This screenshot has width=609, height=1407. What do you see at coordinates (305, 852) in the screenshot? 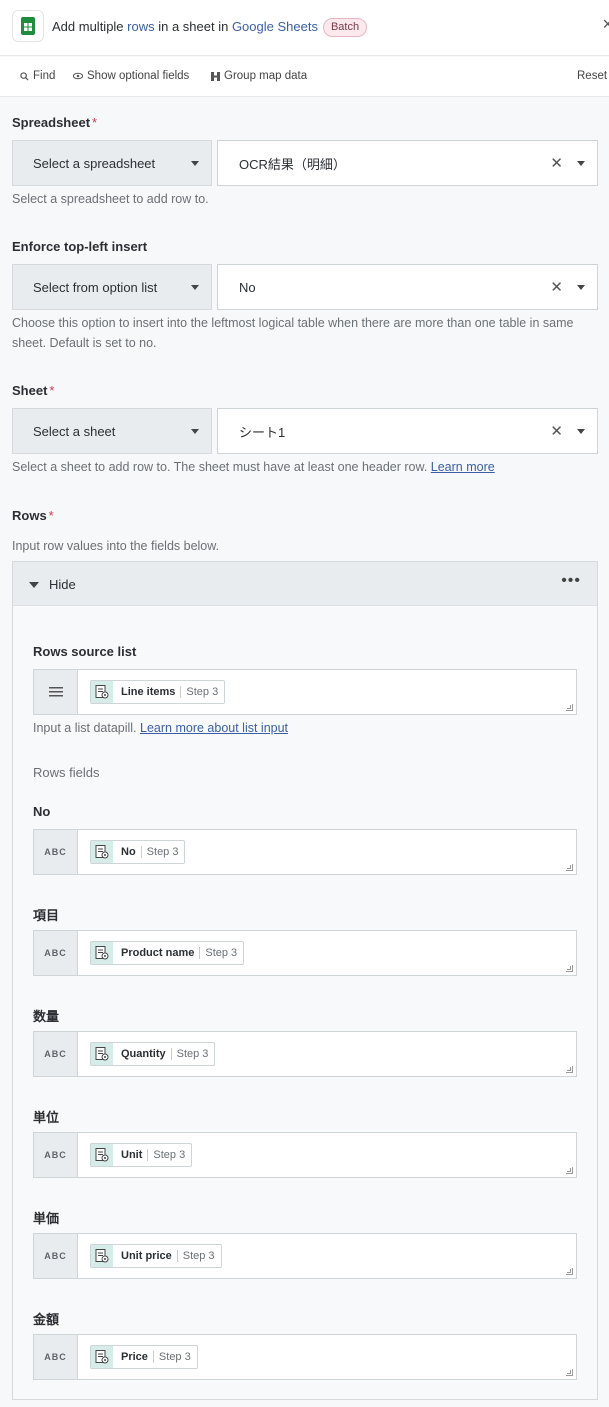
I see `row-field-input: ABC No Step 3` at bounding box center [305, 852].